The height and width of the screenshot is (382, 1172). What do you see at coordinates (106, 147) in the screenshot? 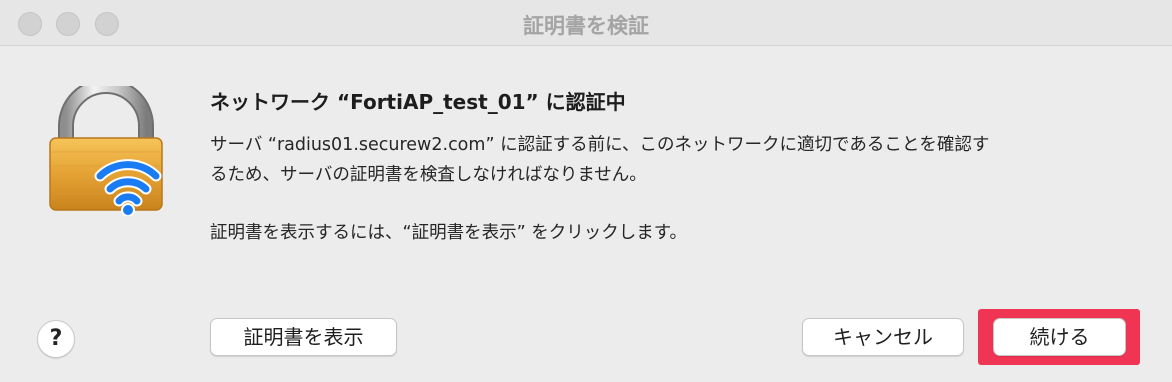
I see `lock-wifi-icon` at bounding box center [106, 147].